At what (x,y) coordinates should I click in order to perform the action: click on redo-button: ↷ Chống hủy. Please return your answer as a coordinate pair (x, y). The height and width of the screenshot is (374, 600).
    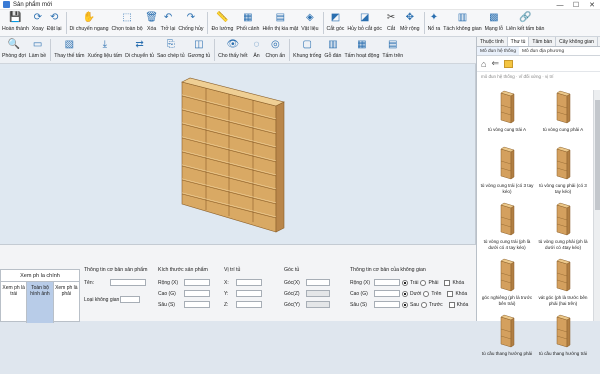
    Looking at the image, I should click on (190, 23).